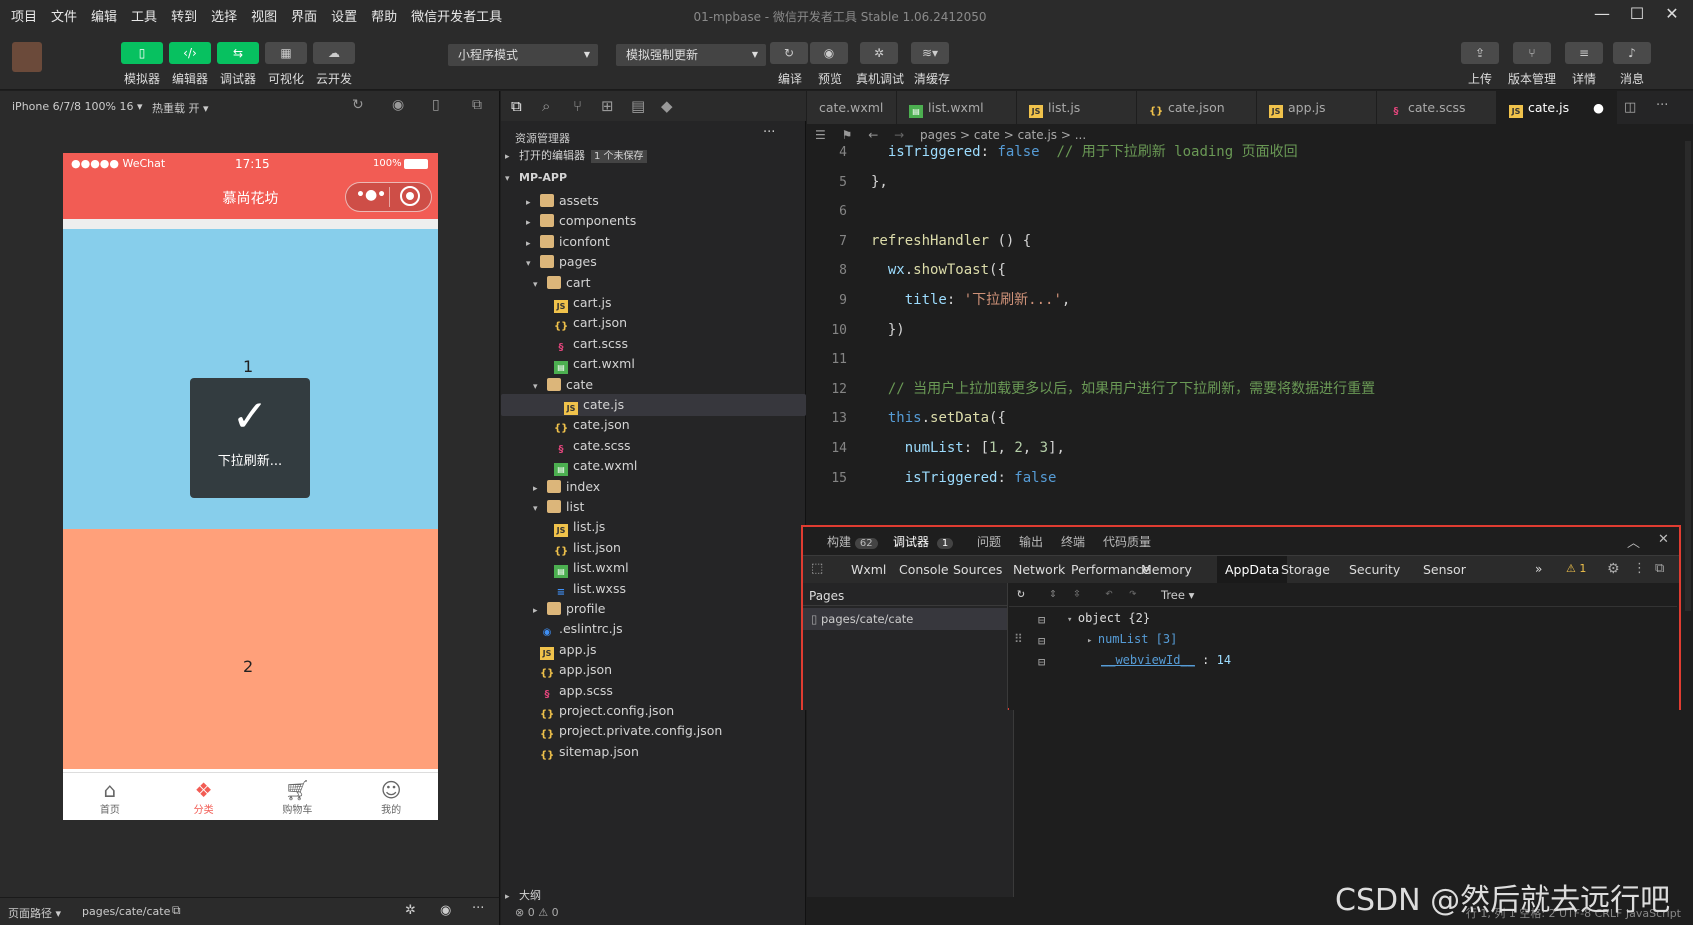  I want to click on editor-tab: JS app.js, so click(1317, 107).